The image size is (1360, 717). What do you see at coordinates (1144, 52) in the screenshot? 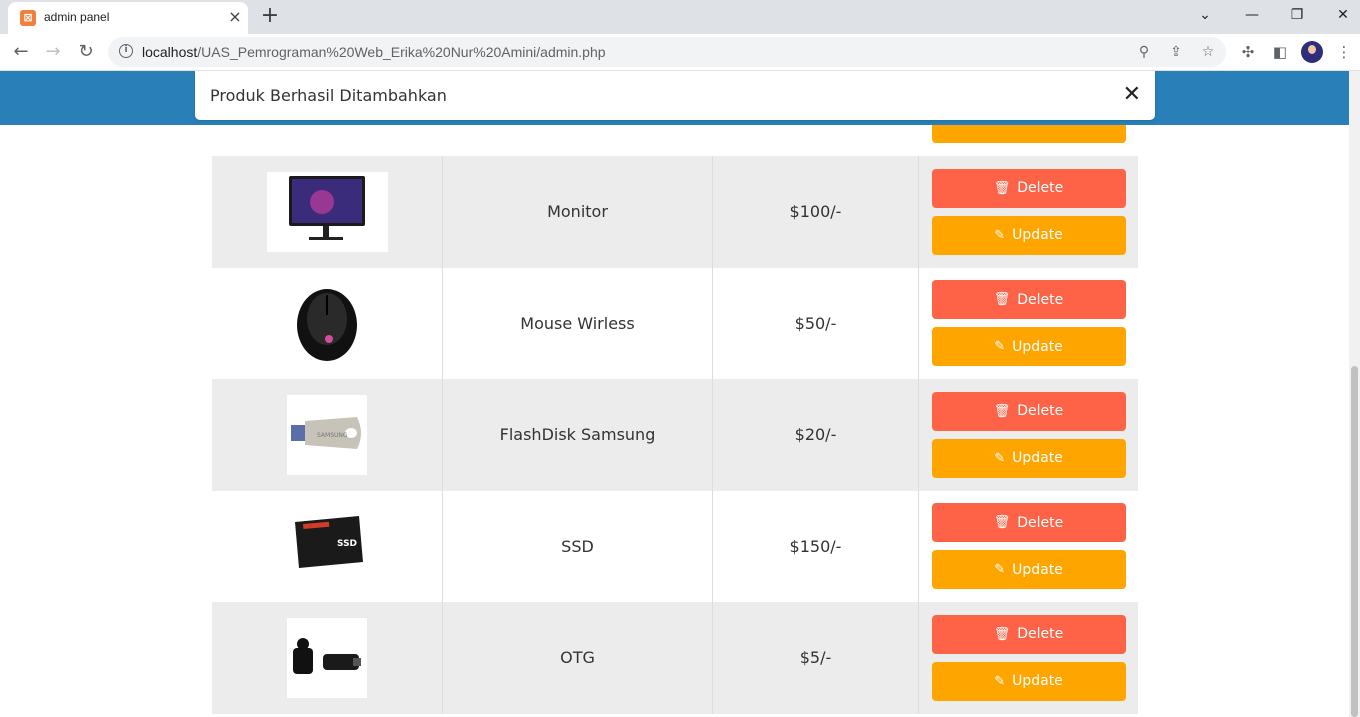
I see `zoom-icon: ⚲` at bounding box center [1144, 52].